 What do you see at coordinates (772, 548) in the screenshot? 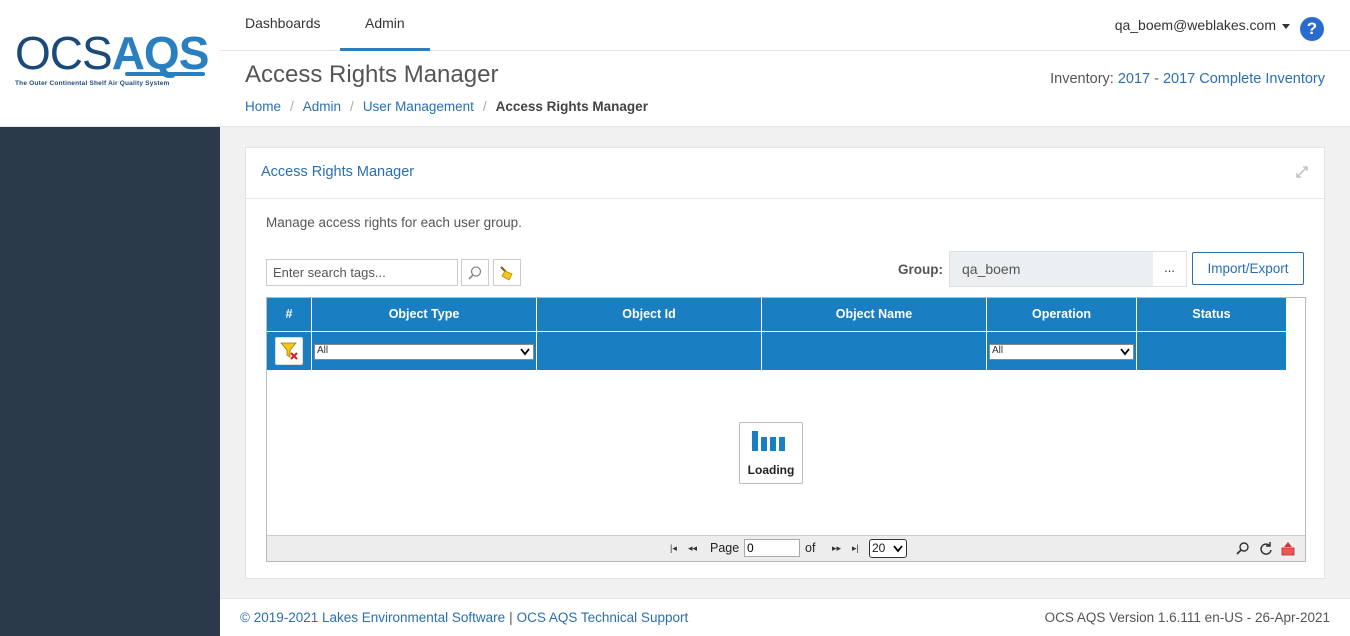
I see `page-number-input` at bounding box center [772, 548].